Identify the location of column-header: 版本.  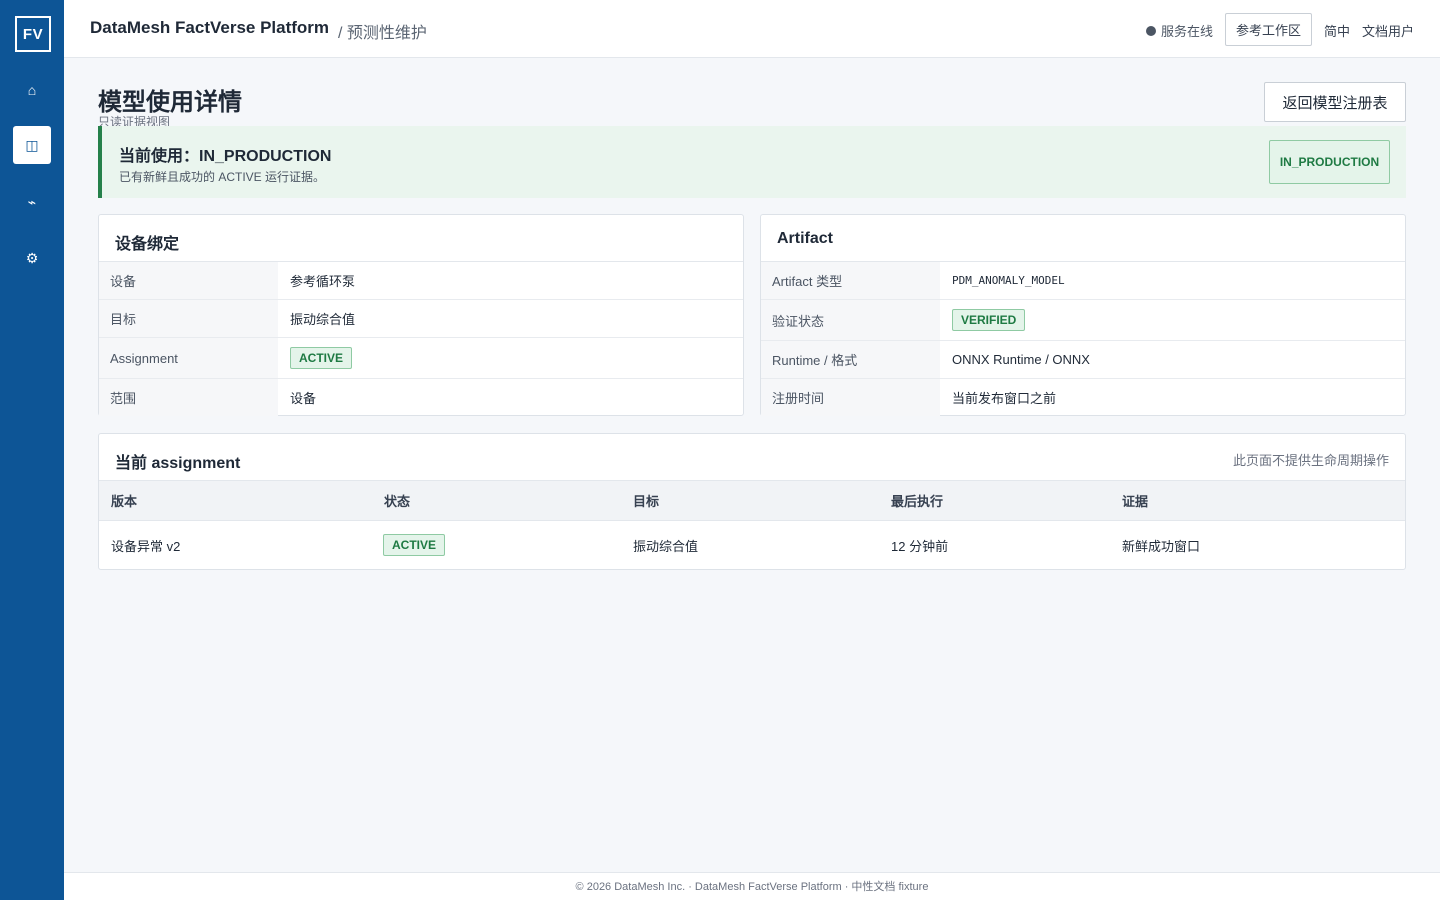
(124, 501).